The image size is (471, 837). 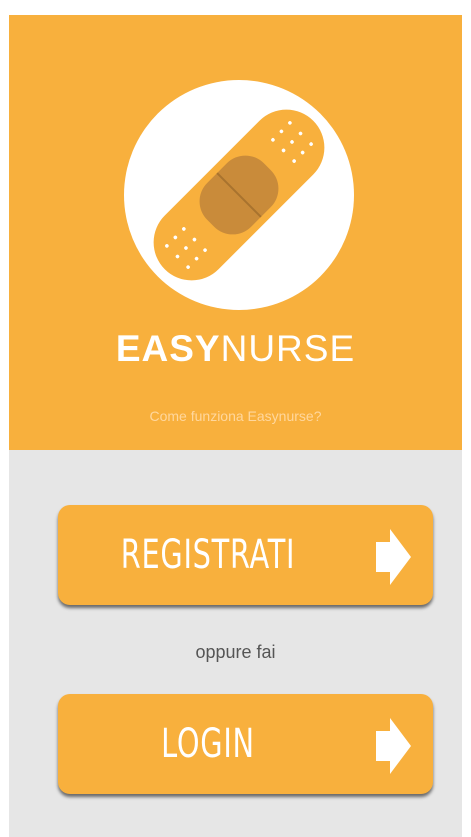 I want to click on register-button-label: REGISTRATI, so click(x=208, y=555).